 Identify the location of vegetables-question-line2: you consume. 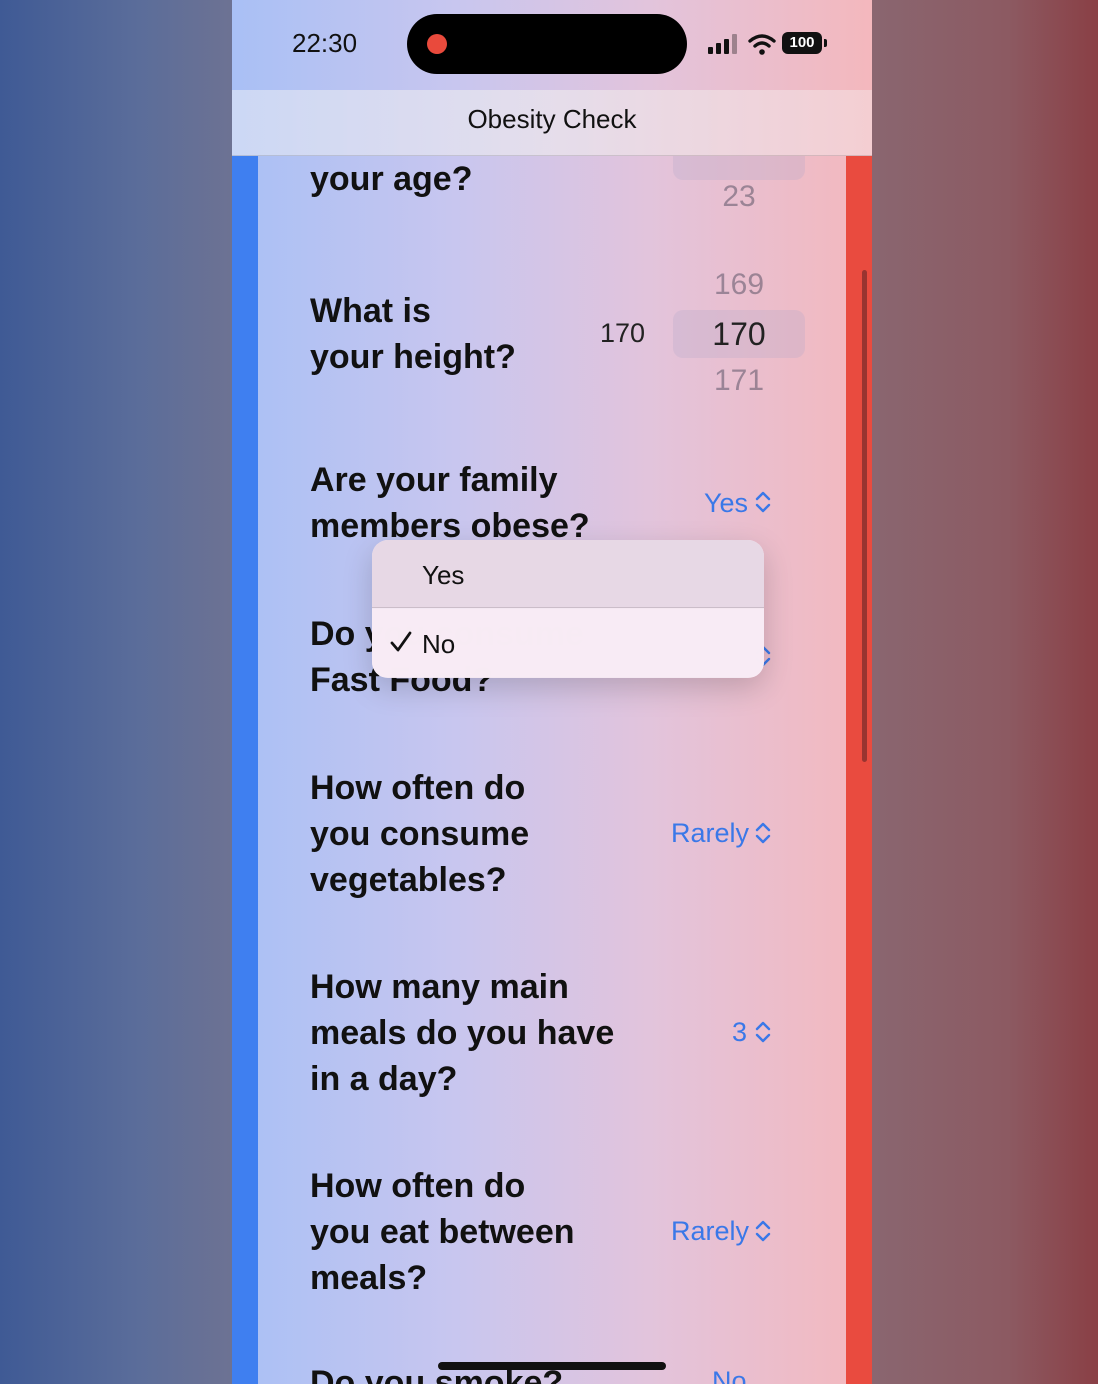
(420, 834).